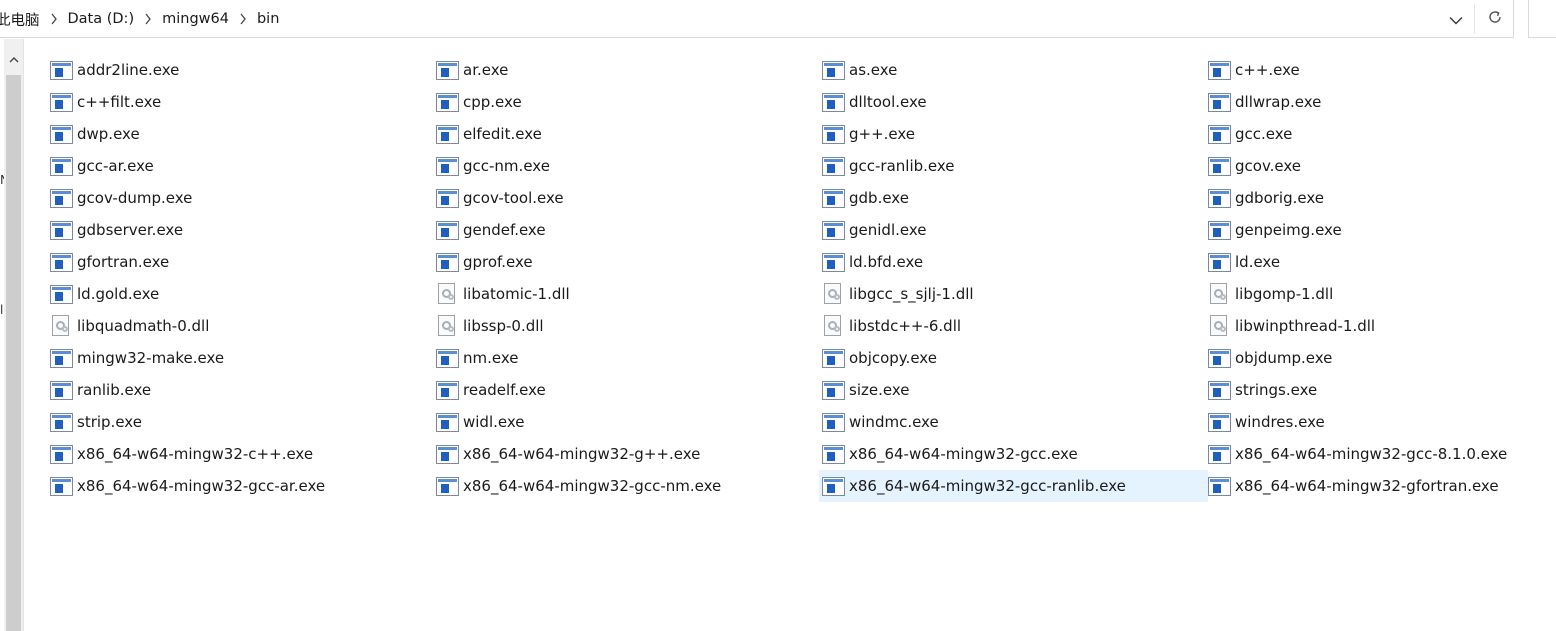  What do you see at coordinates (1013, 198) in the screenshot?
I see `file-item: gdb.exe` at bounding box center [1013, 198].